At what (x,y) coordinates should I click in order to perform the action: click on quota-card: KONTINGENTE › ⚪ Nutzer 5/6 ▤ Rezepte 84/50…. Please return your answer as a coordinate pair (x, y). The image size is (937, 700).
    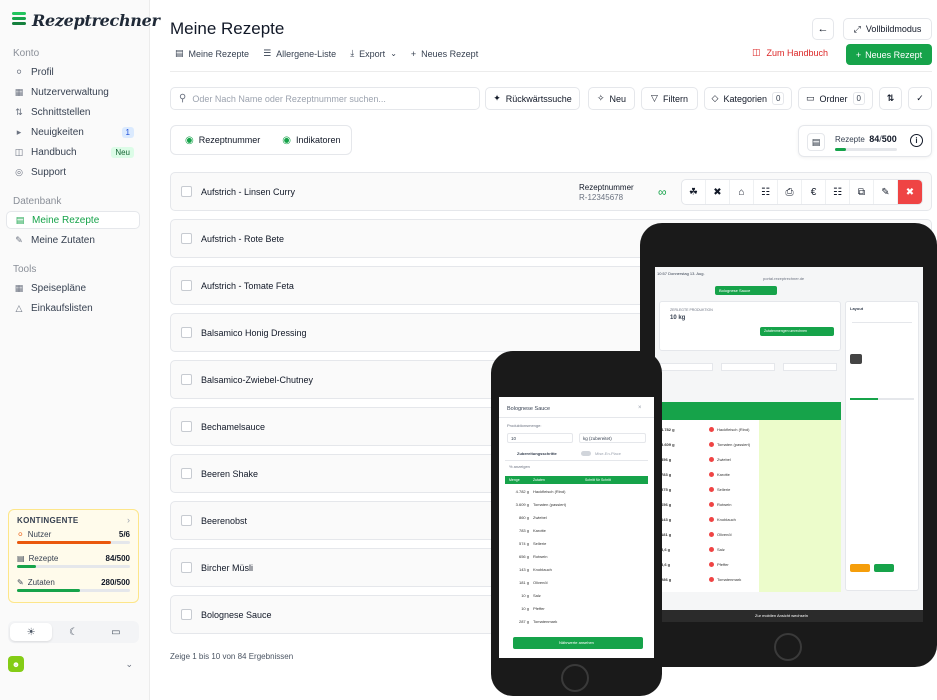
    Looking at the image, I should click on (73, 556).